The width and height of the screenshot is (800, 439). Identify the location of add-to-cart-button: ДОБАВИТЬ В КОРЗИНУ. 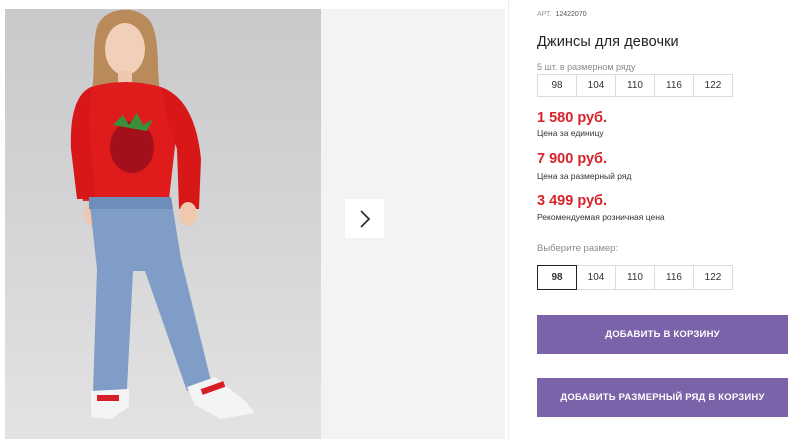
(662, 334).